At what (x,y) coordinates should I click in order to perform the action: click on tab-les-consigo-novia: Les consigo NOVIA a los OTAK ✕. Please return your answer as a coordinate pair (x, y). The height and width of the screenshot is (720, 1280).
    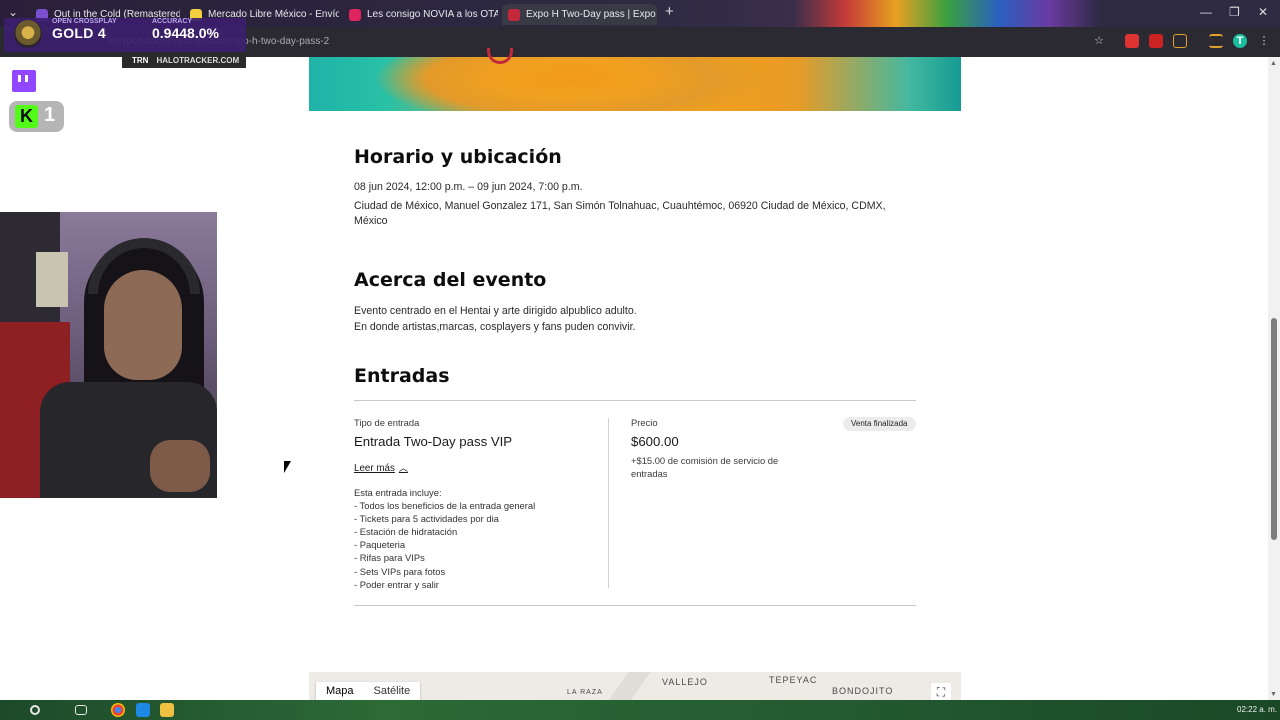
    Looking at the image, I should click on (420, 14).